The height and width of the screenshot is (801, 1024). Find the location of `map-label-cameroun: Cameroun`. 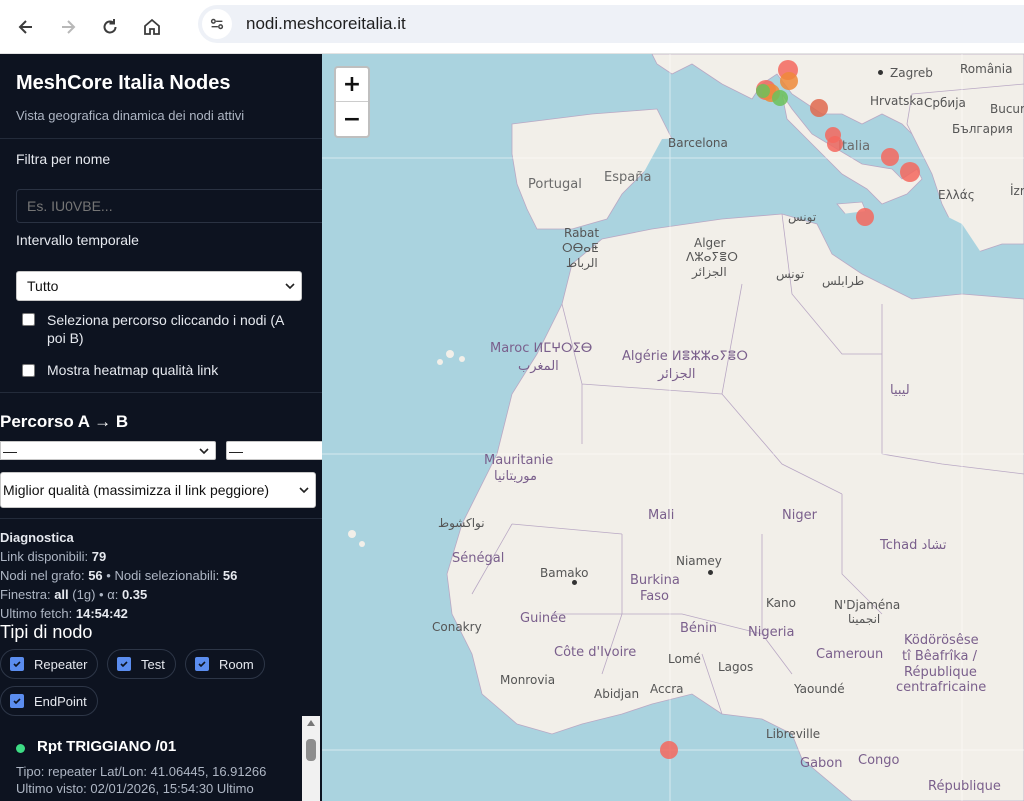

map-label-cameroun: Cameroun is located at coordinates (850, 654).